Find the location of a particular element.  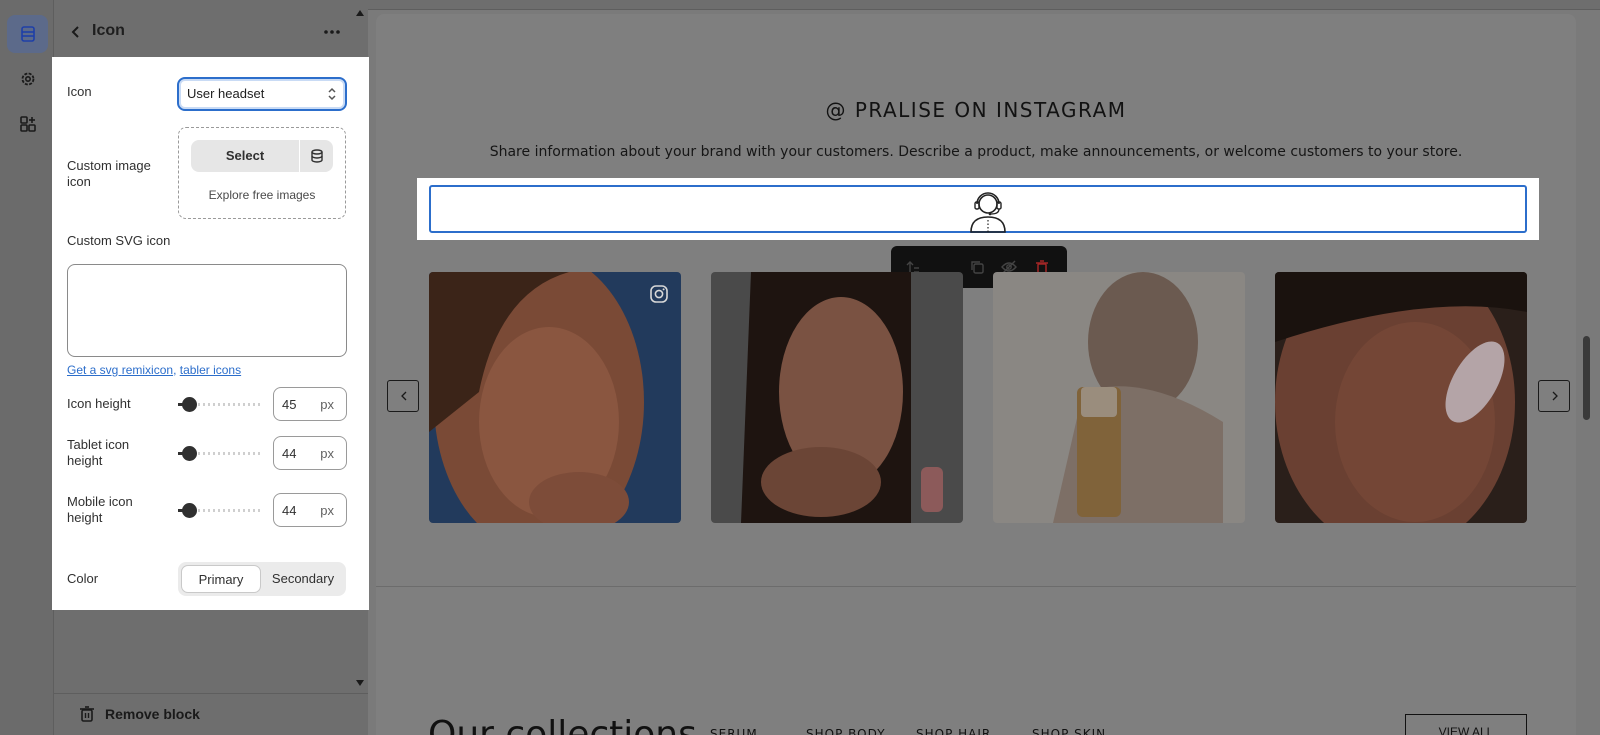

instagram-icon is located at coordinates (659, 294).